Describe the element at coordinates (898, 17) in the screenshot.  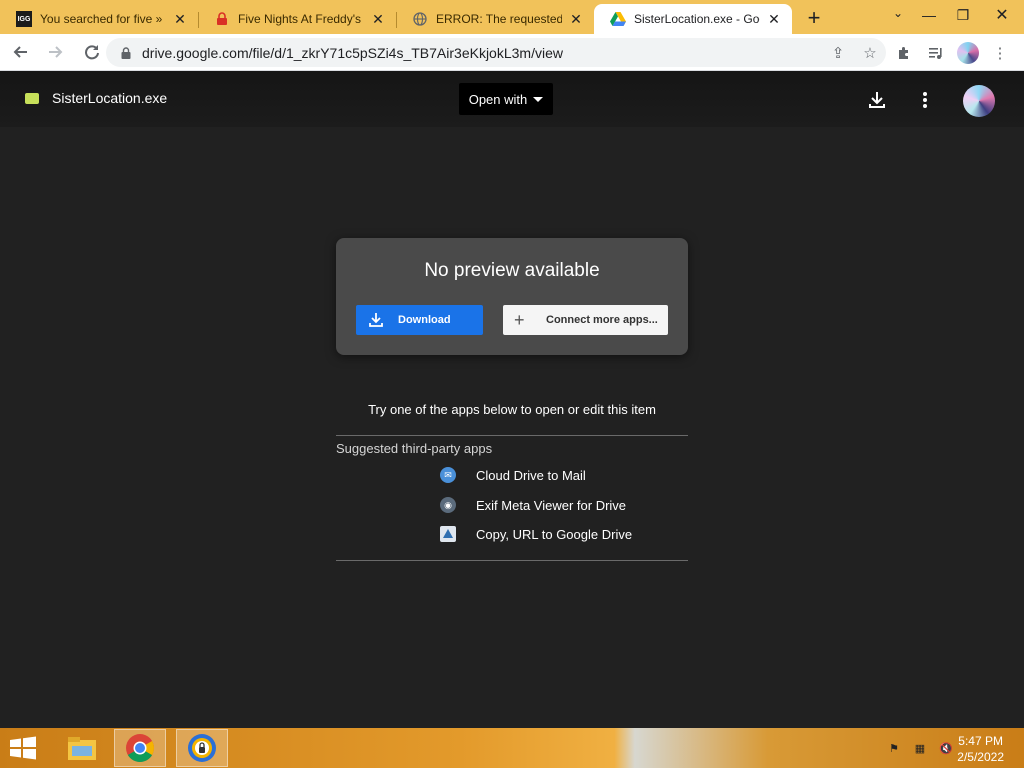
I see `tab-search-chevron-icon: ⌄` at that location.